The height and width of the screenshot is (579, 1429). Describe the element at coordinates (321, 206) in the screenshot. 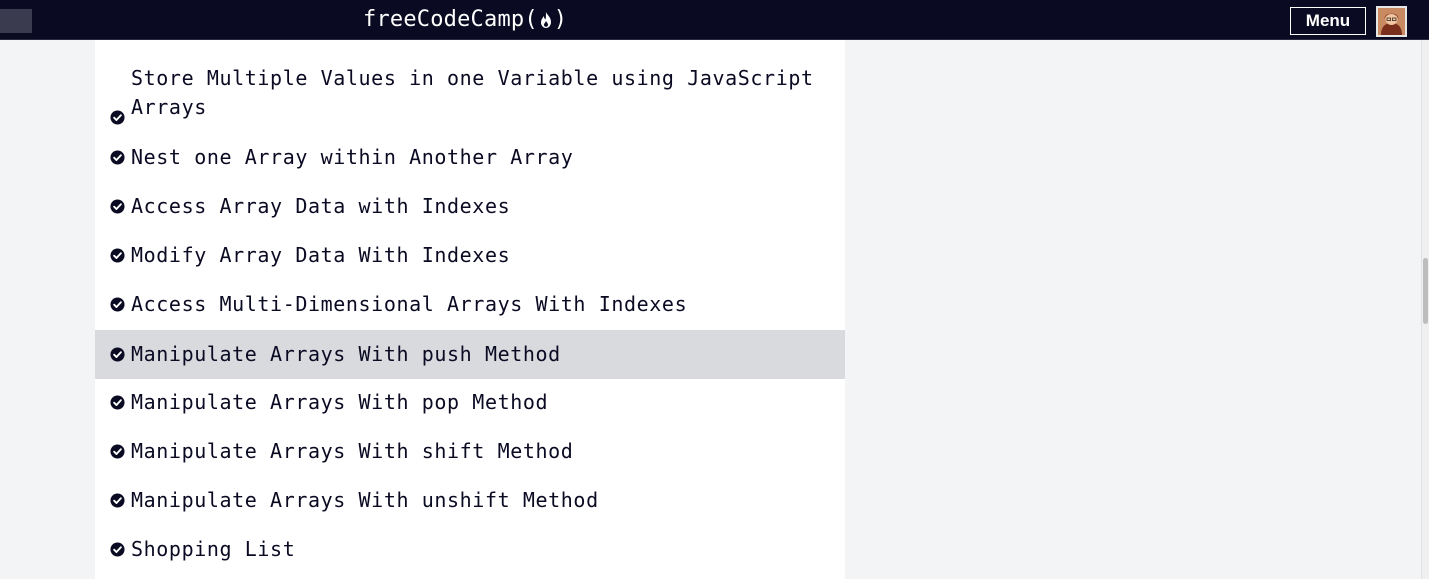

I see `challenge-label: Access Array Data with Indexes` at that location.